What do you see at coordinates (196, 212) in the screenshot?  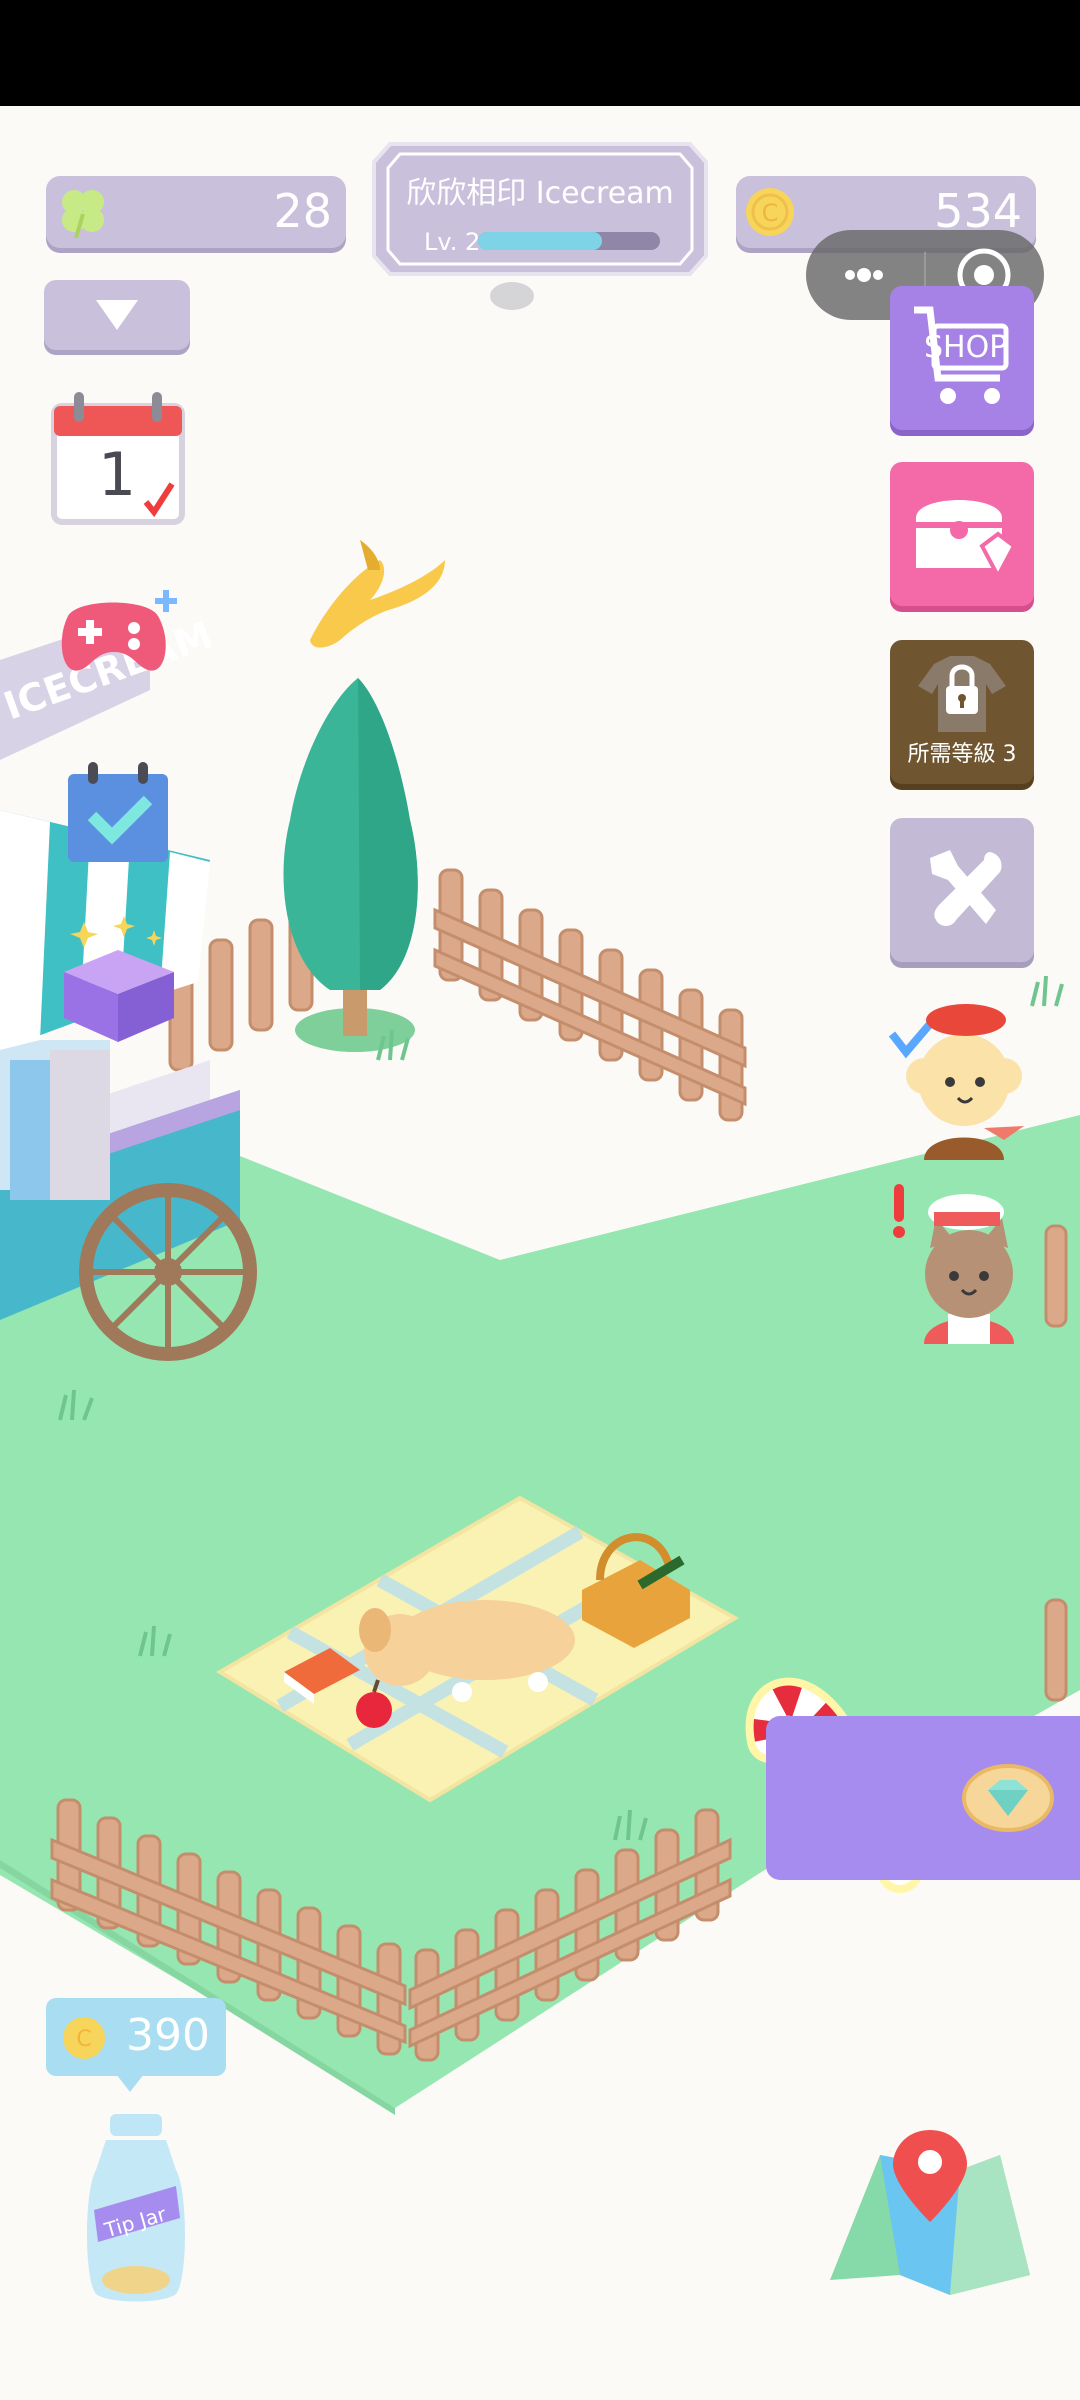 I see `clover-counter: 28` at bounding box center [196, 212].